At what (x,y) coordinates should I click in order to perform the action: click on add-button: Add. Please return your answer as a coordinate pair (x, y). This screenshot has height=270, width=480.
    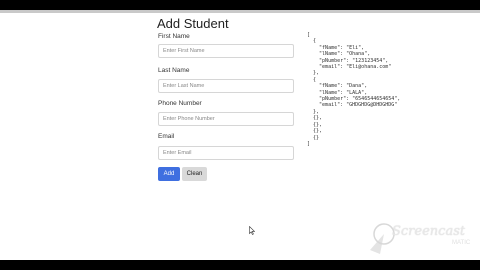
    Looking at the image, I should click on (169, 174).